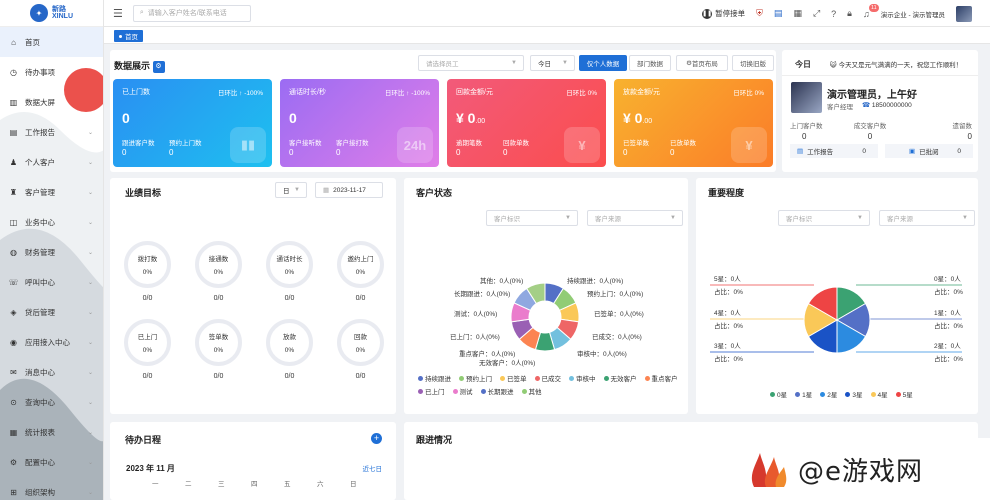  Describe the element at coordinates (833, 14) in the screenshot. I see `help-icon: ?` at that location.